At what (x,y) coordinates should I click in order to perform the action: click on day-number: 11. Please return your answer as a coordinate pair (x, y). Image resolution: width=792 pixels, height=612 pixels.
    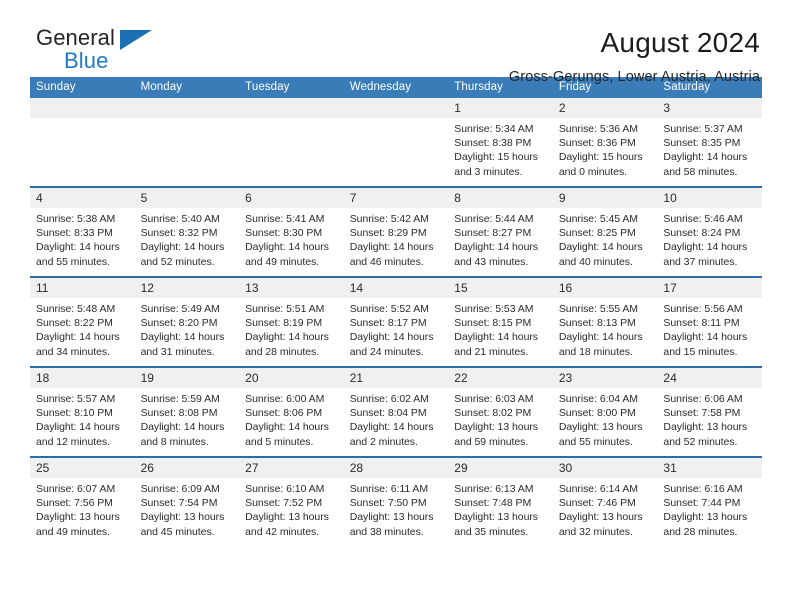
    Looking at the image, I should click on (82, 288).